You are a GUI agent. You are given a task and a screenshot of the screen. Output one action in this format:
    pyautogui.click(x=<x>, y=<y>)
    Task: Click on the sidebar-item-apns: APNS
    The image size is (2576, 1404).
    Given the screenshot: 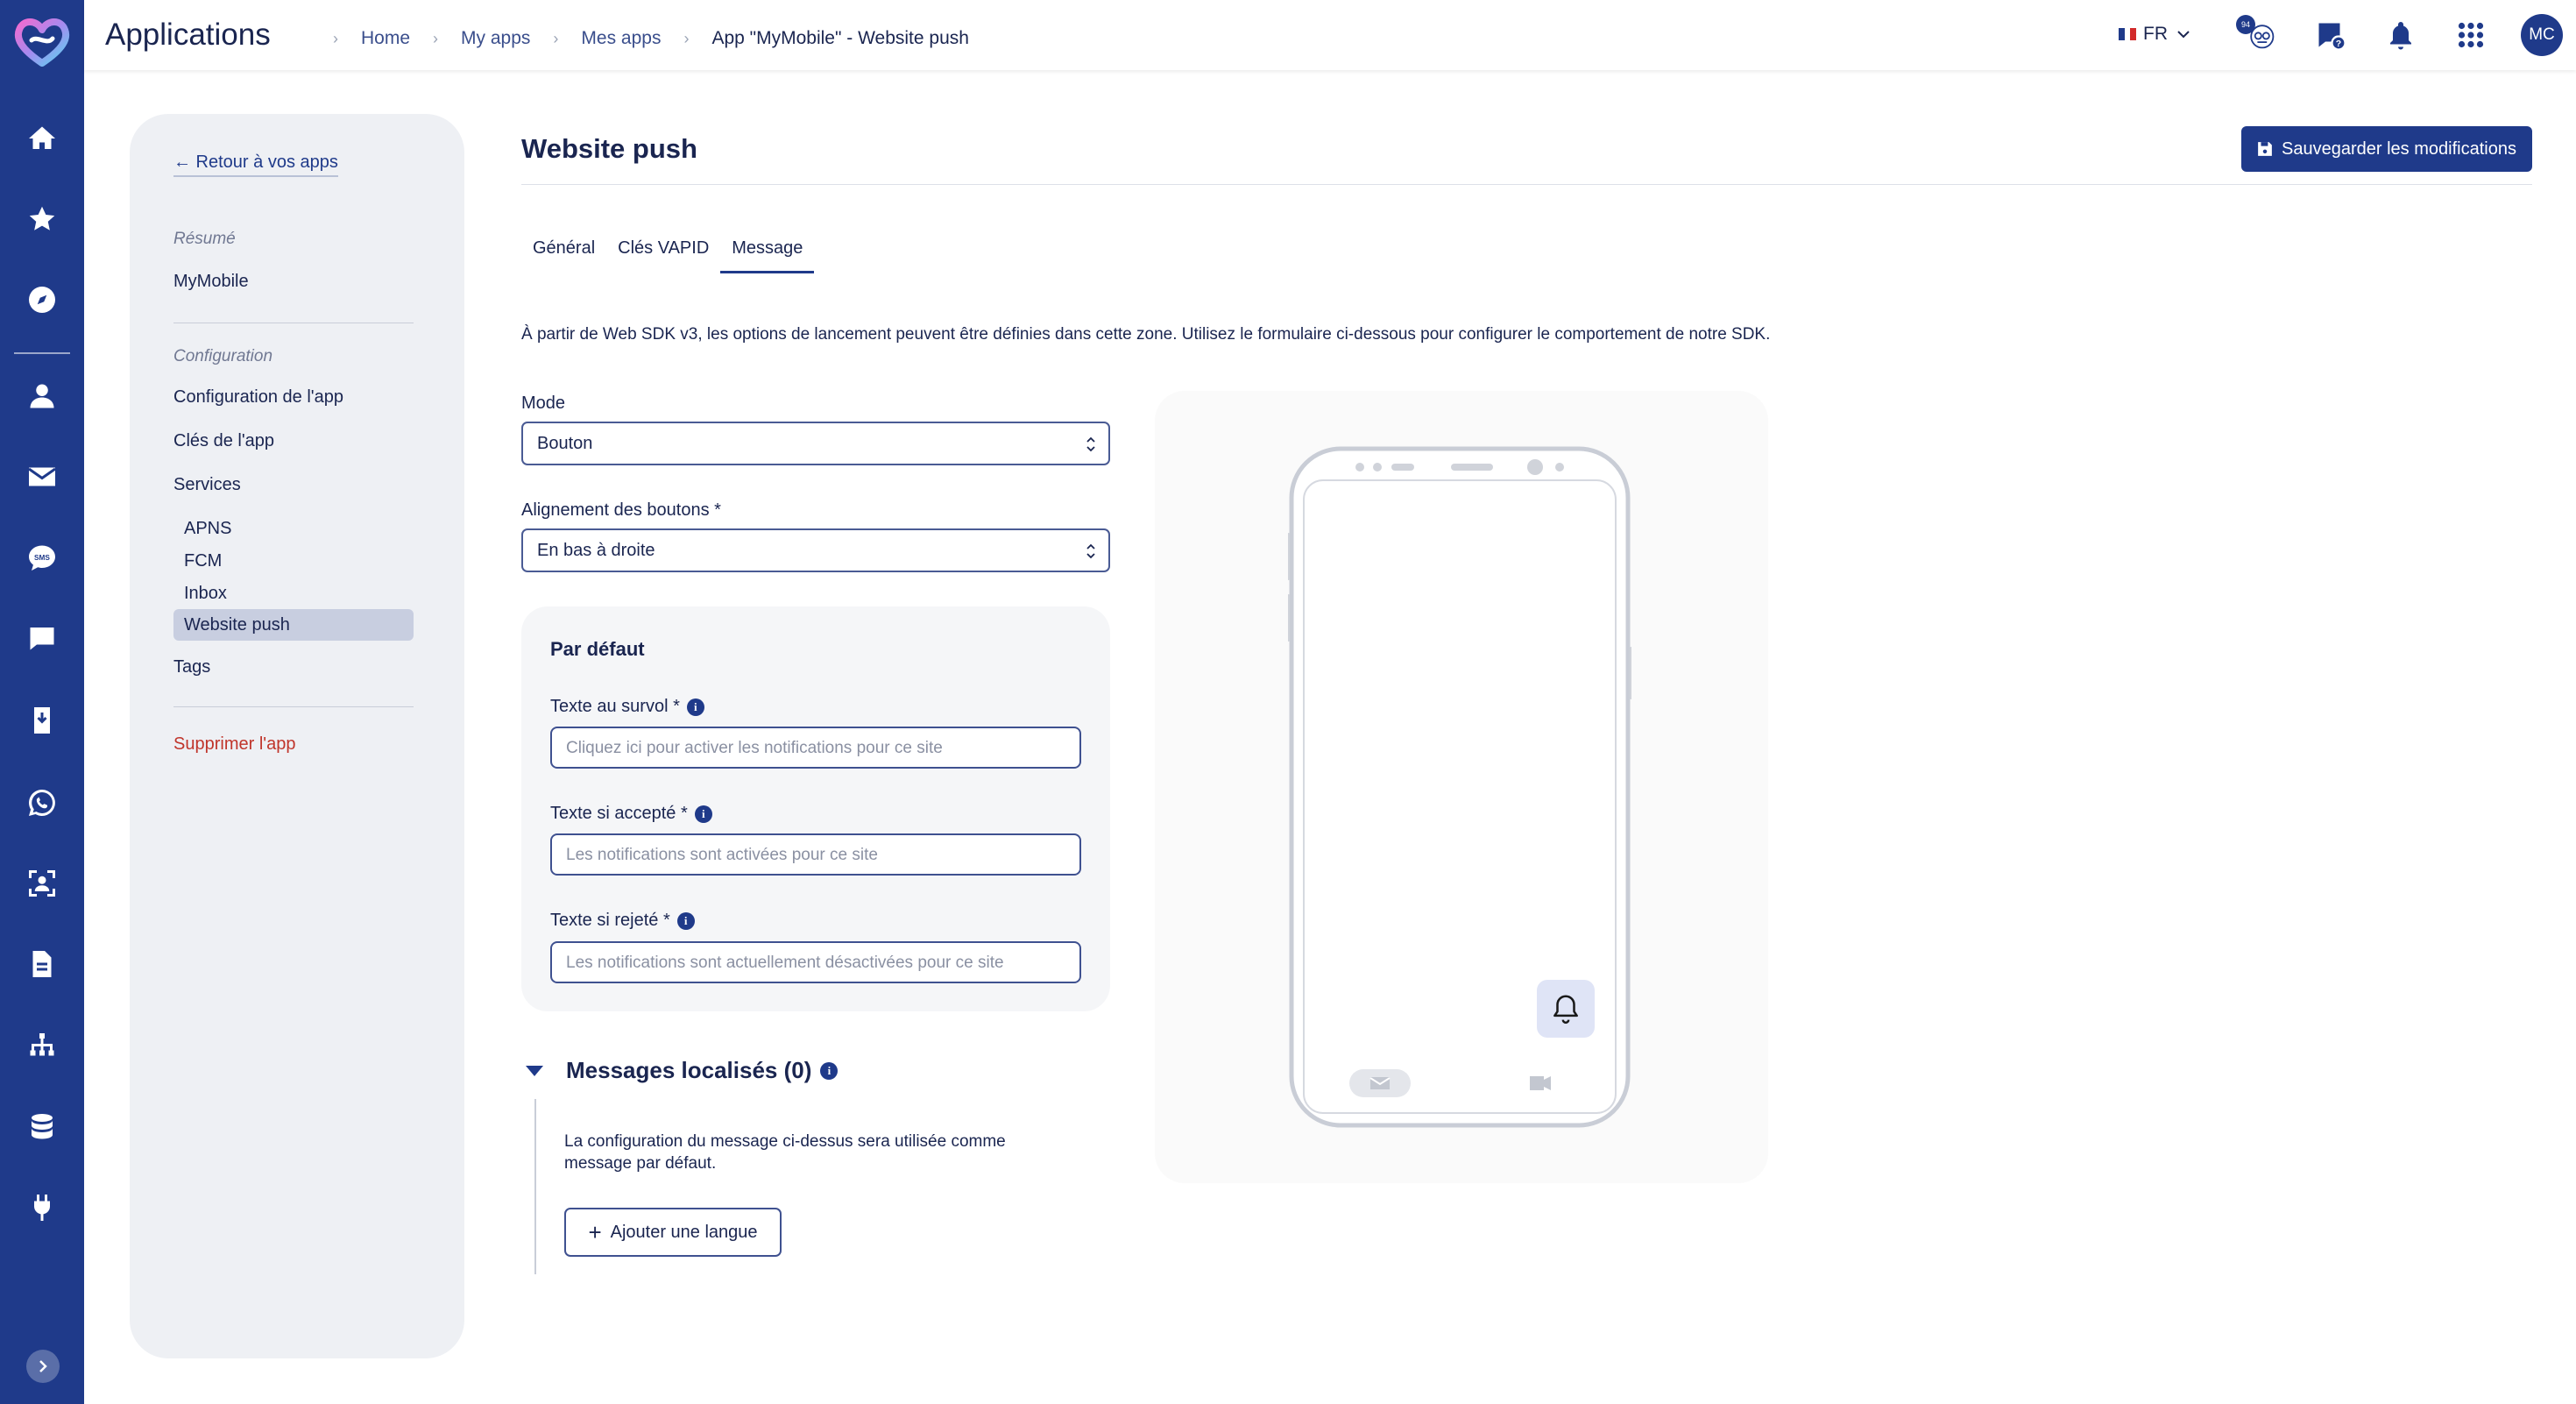 What is the action you would take?
    pyautogui.click(x=207, y=529)
    